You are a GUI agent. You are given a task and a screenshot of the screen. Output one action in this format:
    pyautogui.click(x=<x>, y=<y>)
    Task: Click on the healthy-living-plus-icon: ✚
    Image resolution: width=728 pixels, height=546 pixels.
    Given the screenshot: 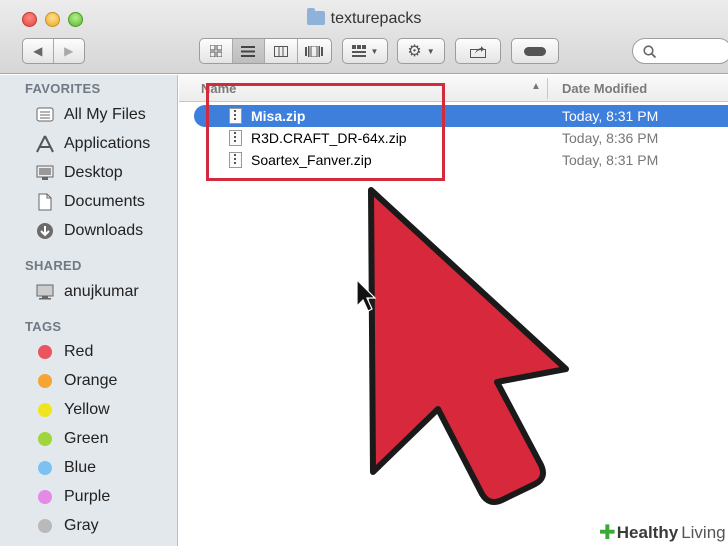 What is the action you would take?
    pyautogui.click(x=607, y=533)
    